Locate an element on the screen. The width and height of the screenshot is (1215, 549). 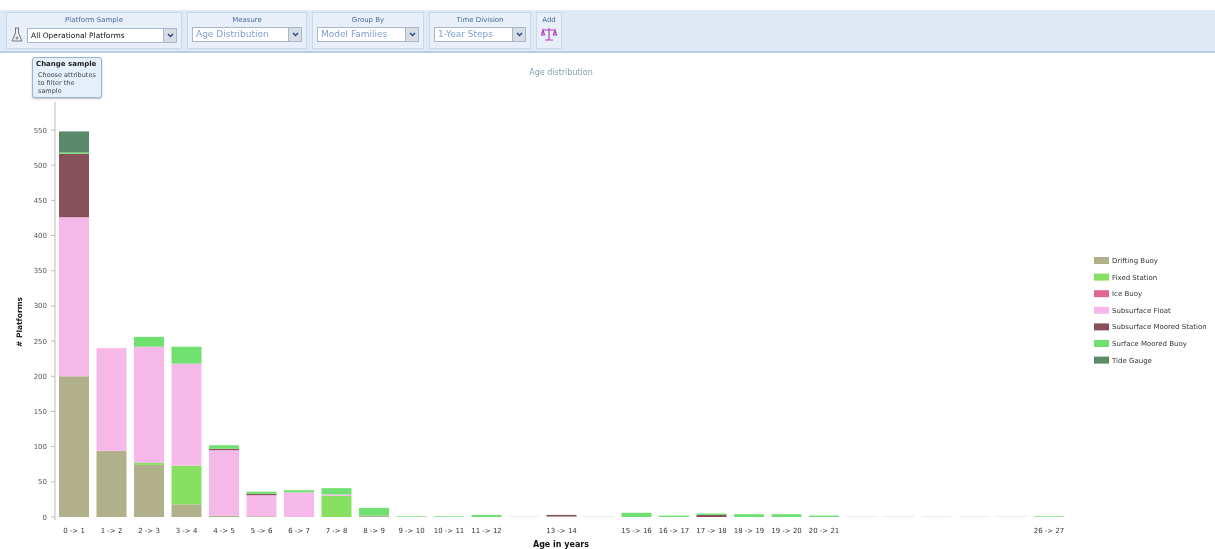
chart-title: Age distribution is located at coordinates (561, 72).